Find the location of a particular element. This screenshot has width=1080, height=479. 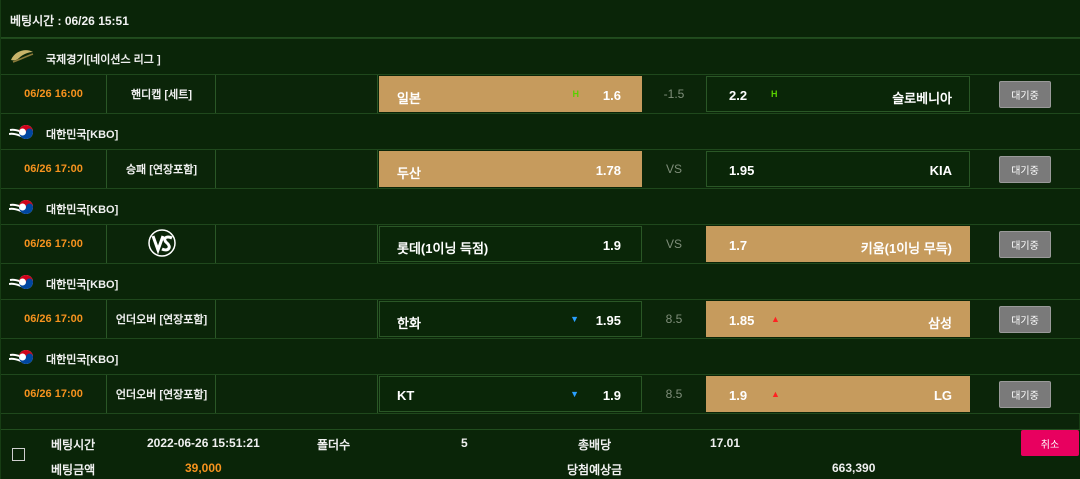

bet-type-label: 핸디캡 [세트] is located at coordinates (161, 95).